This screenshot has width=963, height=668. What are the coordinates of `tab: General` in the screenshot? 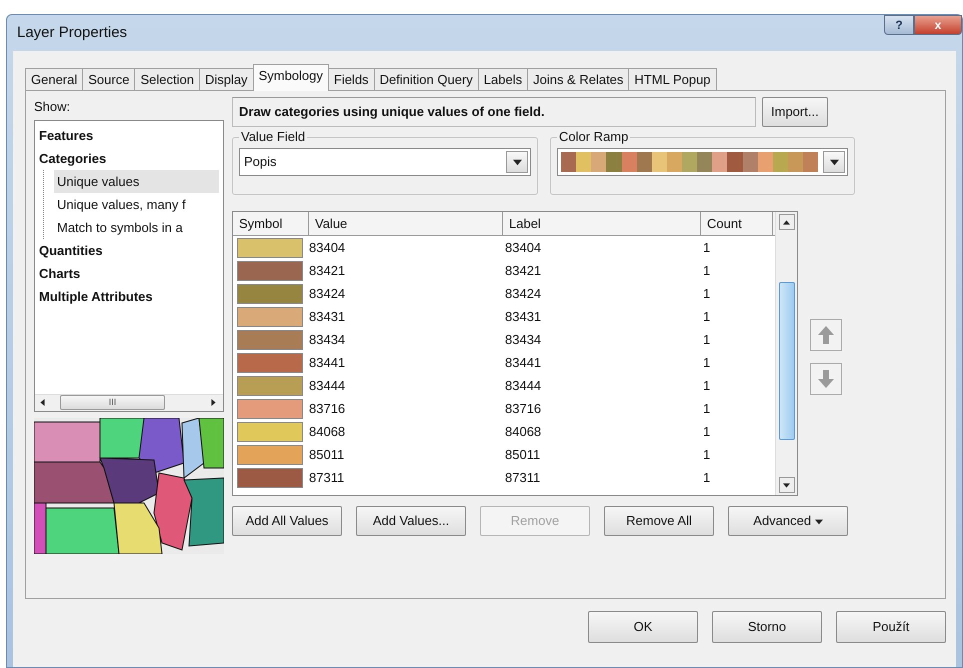 It's located at (54, 79).